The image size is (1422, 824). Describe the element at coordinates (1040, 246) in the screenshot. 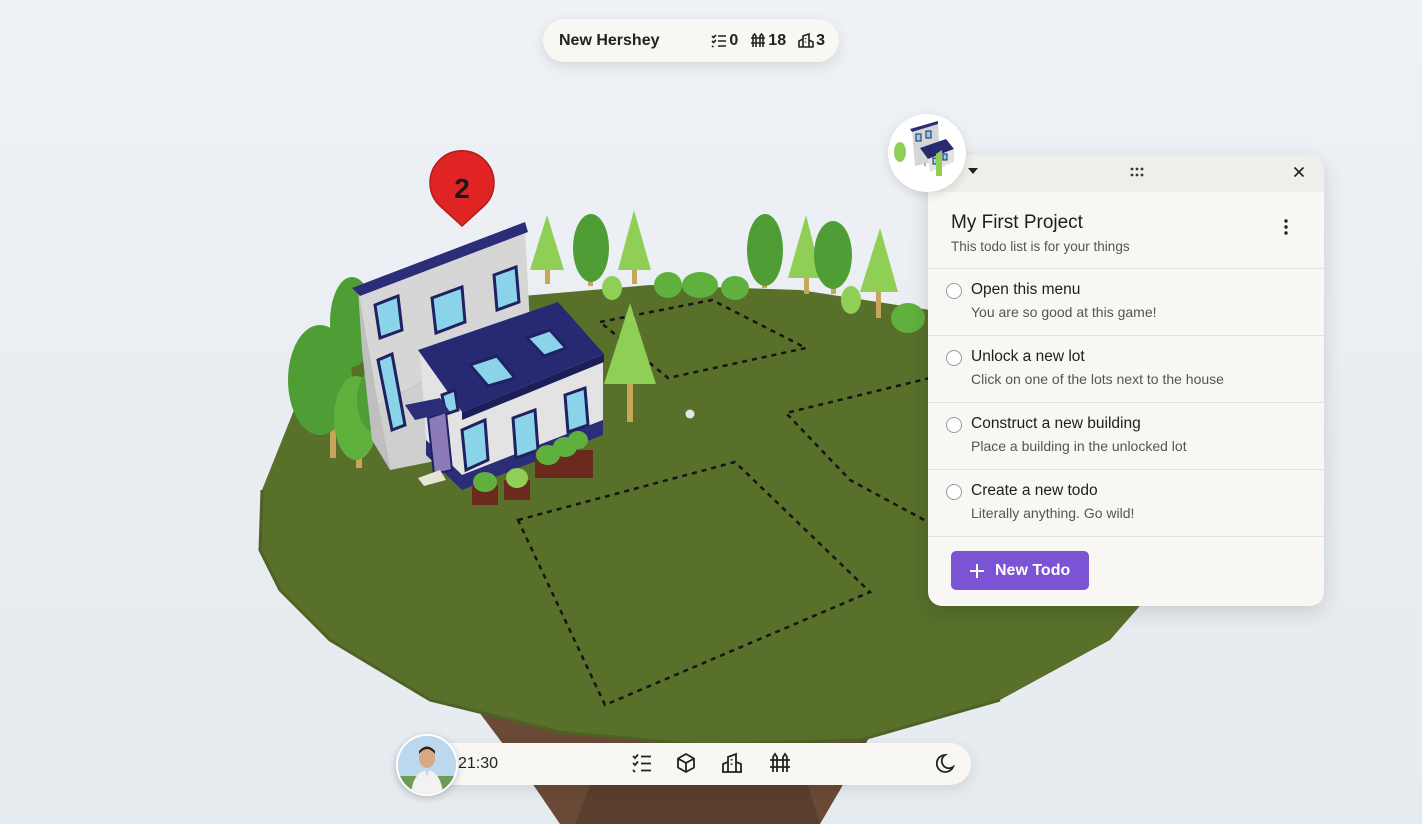

I see `project-subtitle: This todo list is for your things` at that location.